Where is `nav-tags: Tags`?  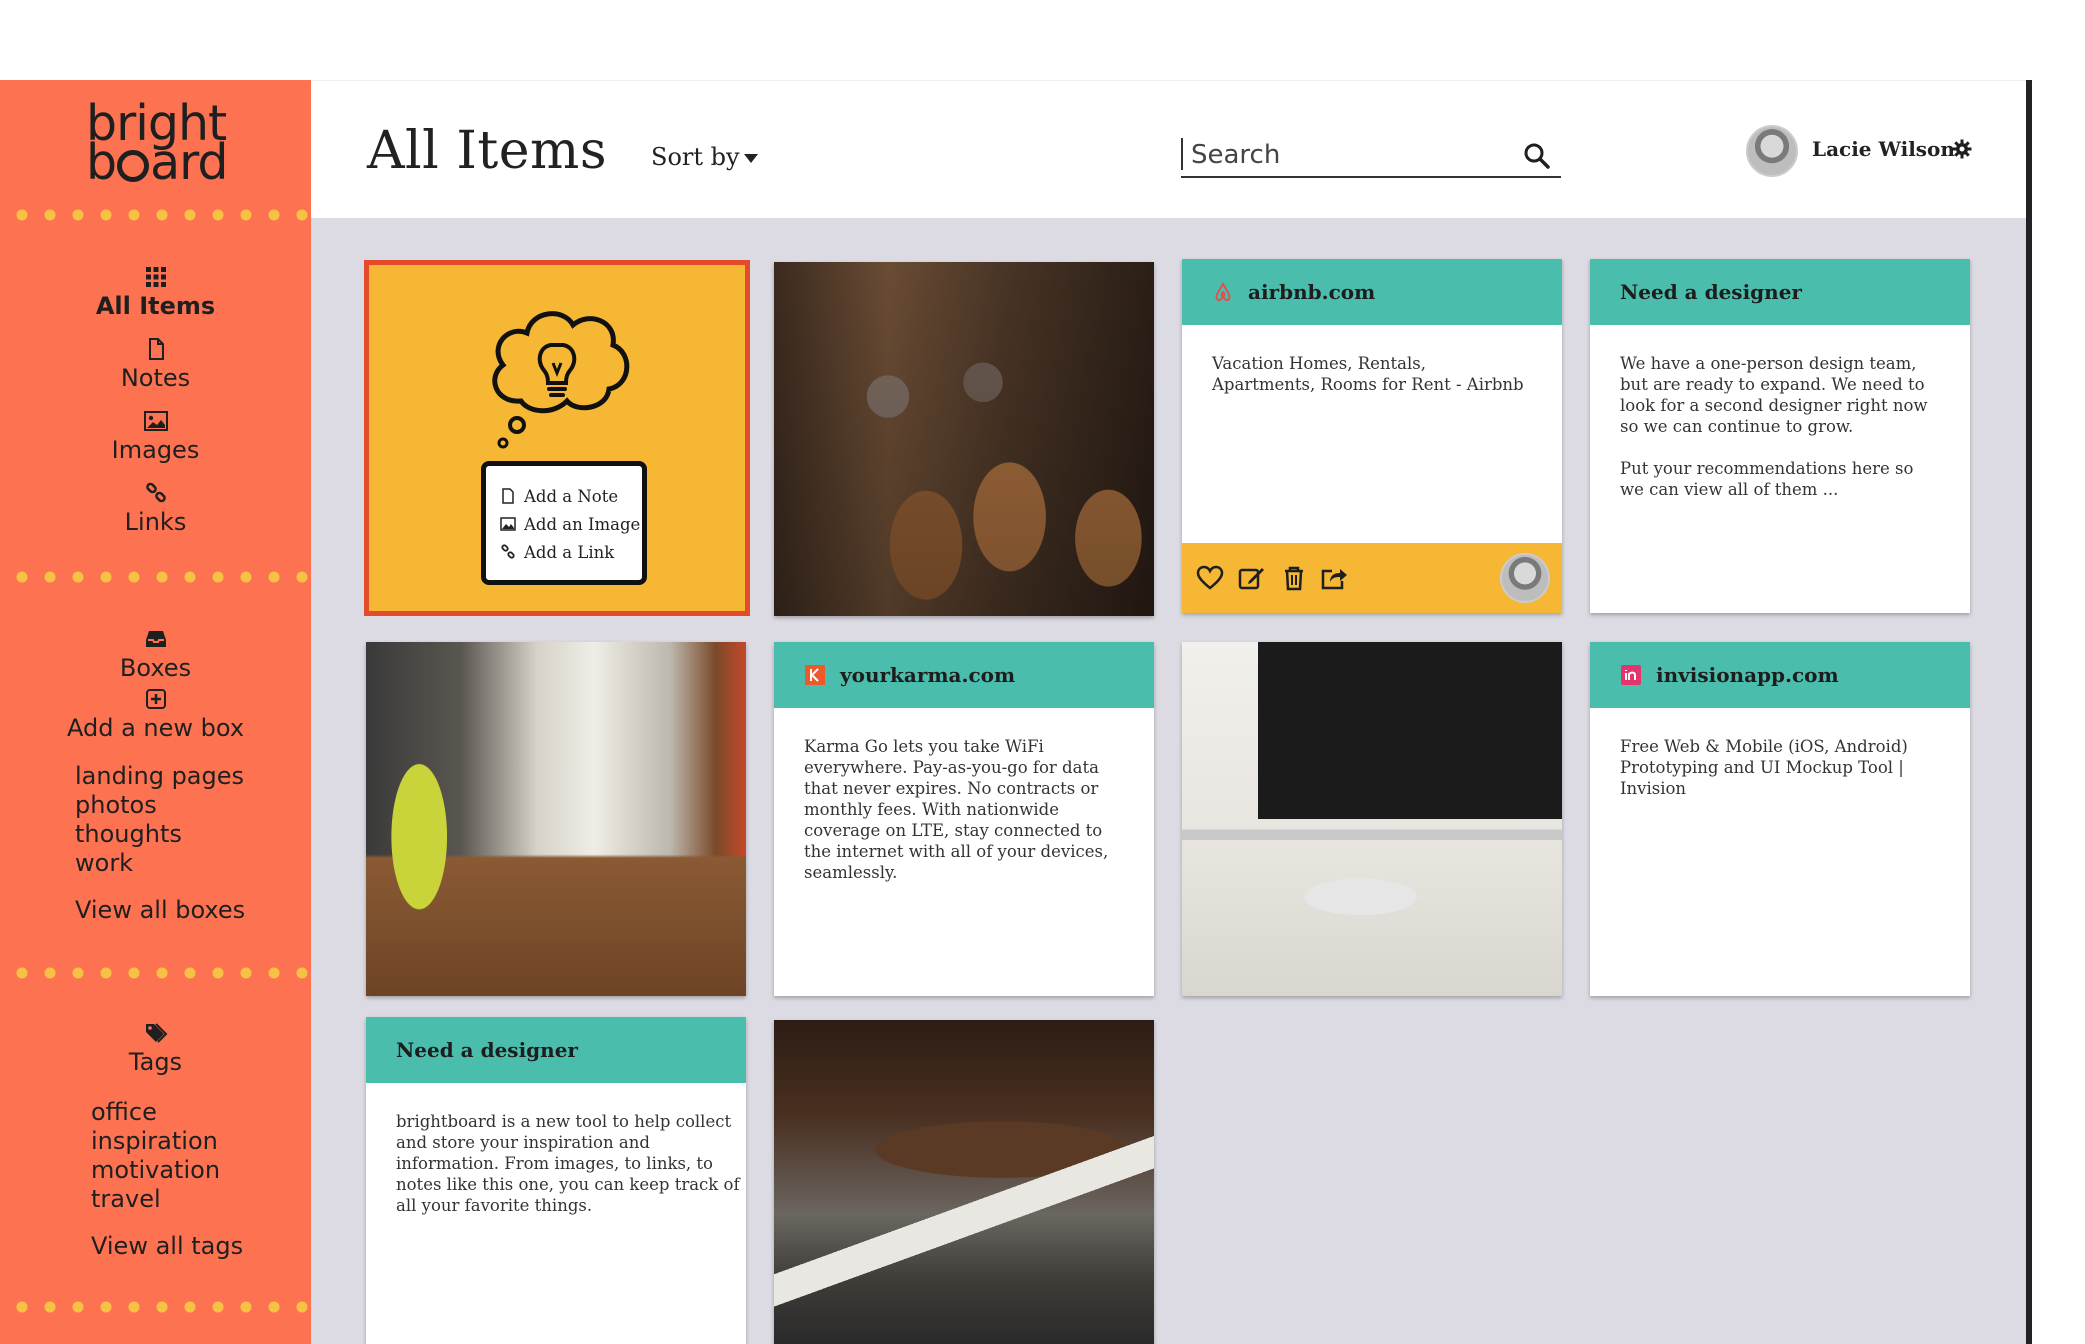 nav-tags: Tags is located at coordinates (155, 1049).